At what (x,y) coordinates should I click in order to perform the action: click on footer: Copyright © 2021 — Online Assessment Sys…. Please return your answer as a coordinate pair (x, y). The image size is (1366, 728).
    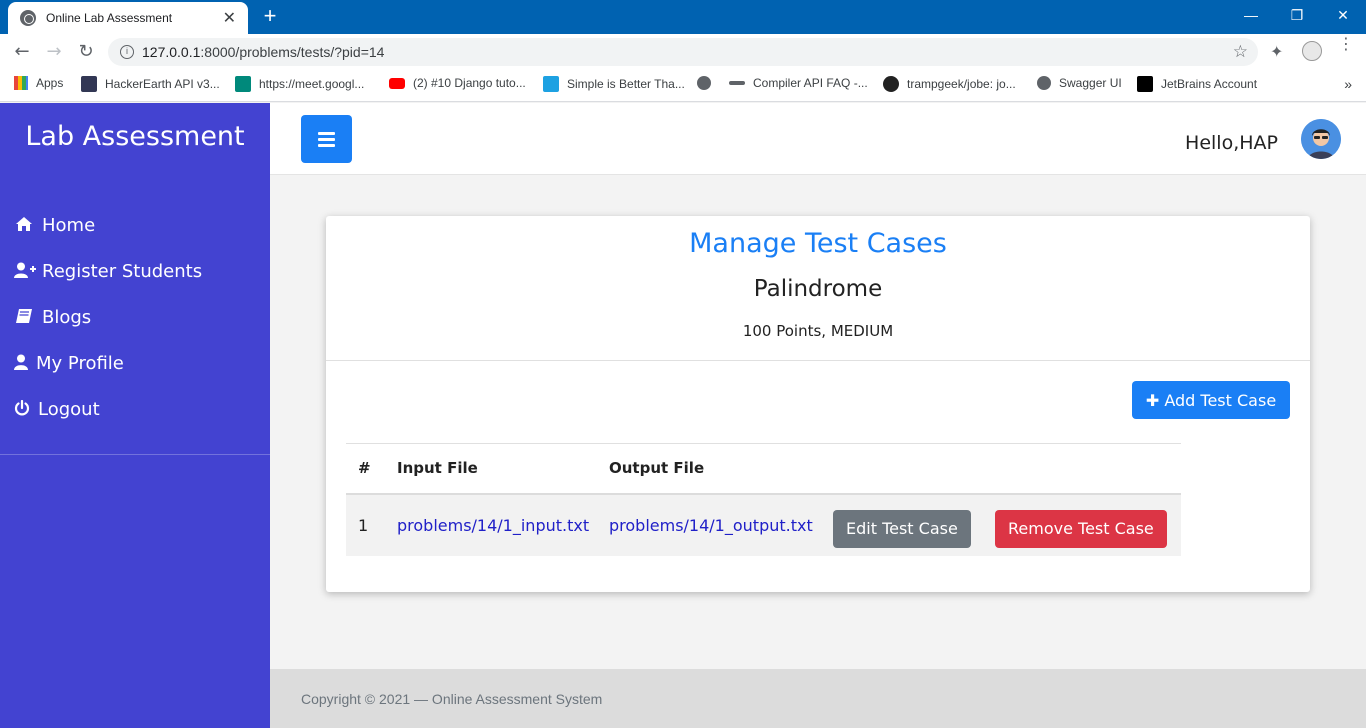
    Looking at the image, I should click on (818, 698).